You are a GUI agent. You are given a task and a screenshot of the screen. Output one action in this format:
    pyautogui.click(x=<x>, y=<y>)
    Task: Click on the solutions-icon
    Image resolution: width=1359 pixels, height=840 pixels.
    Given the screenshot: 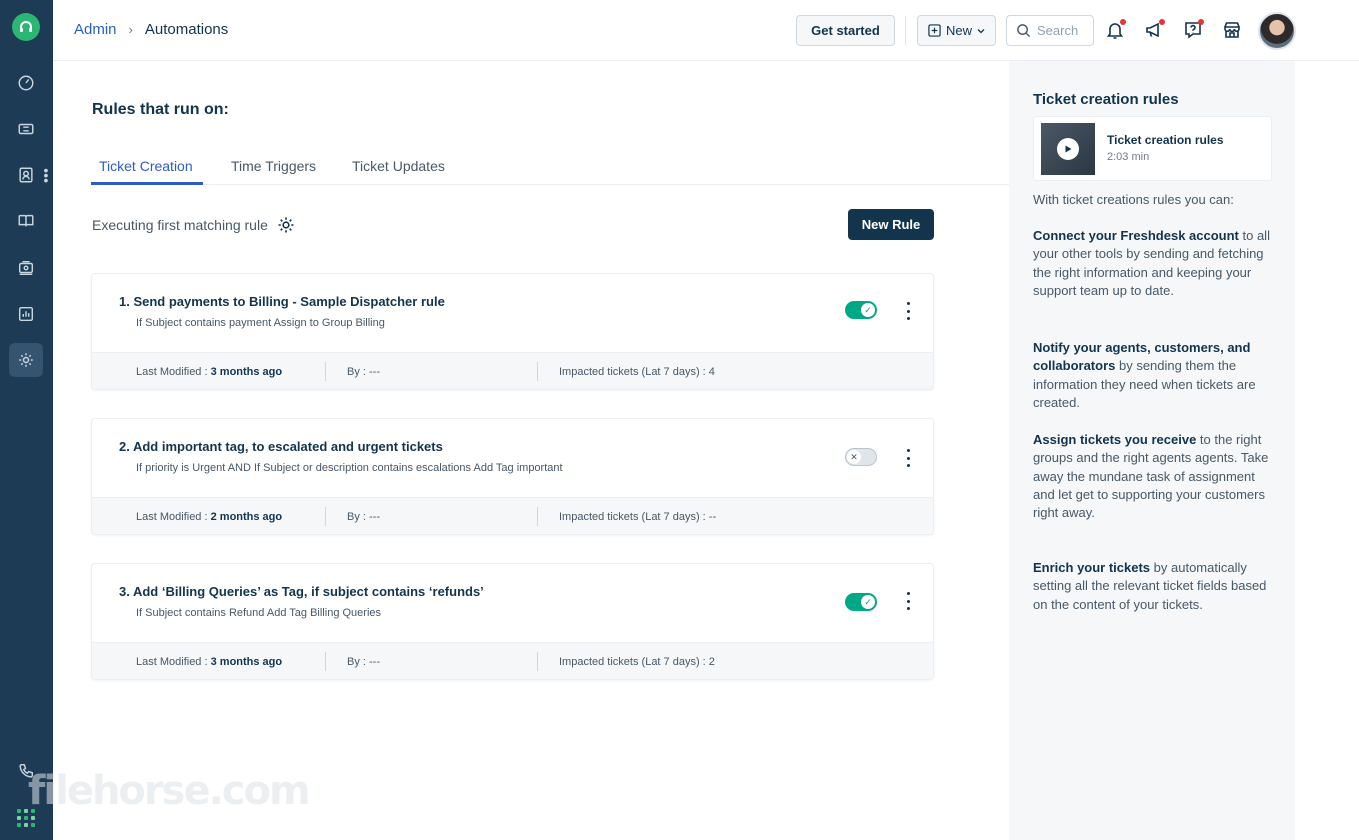 What is the action you would take?
    pyautogui.click(x=26, y=221)
    